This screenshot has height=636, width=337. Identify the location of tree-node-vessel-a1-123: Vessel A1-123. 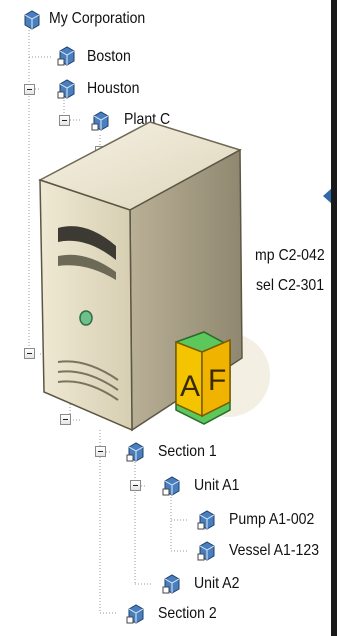
(274, 551).